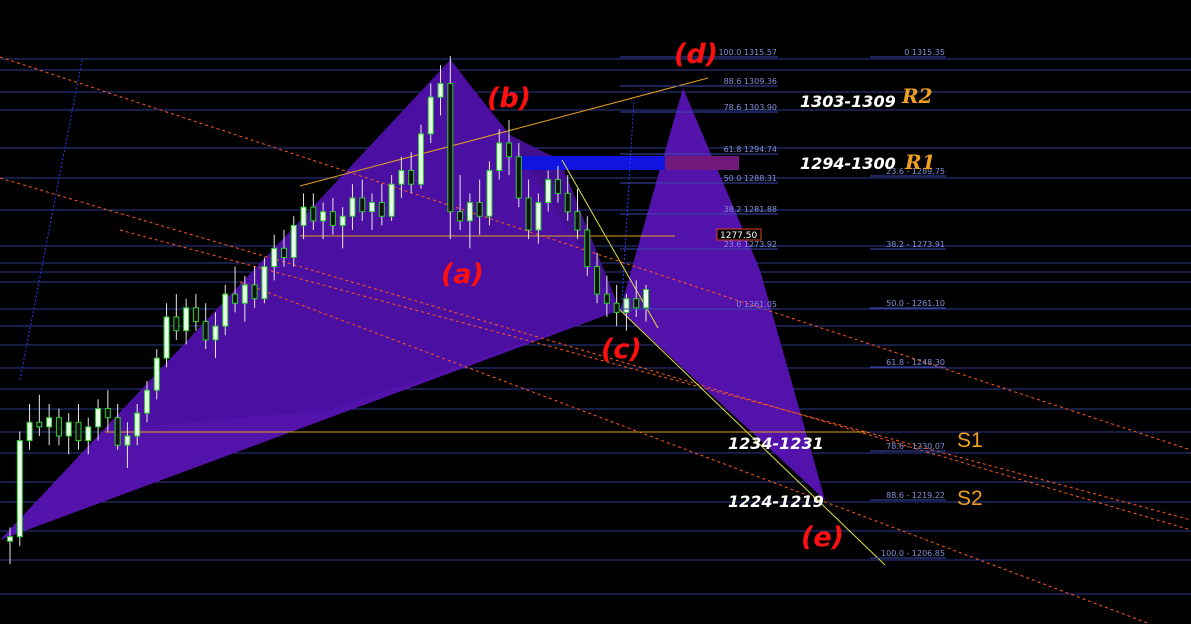 This screenshot has width=1191, height=624. What do you see at coordinates (970, 440) in the screenshot?
I see `zone-s1-tag: S1` at bounding box center [970, 440].